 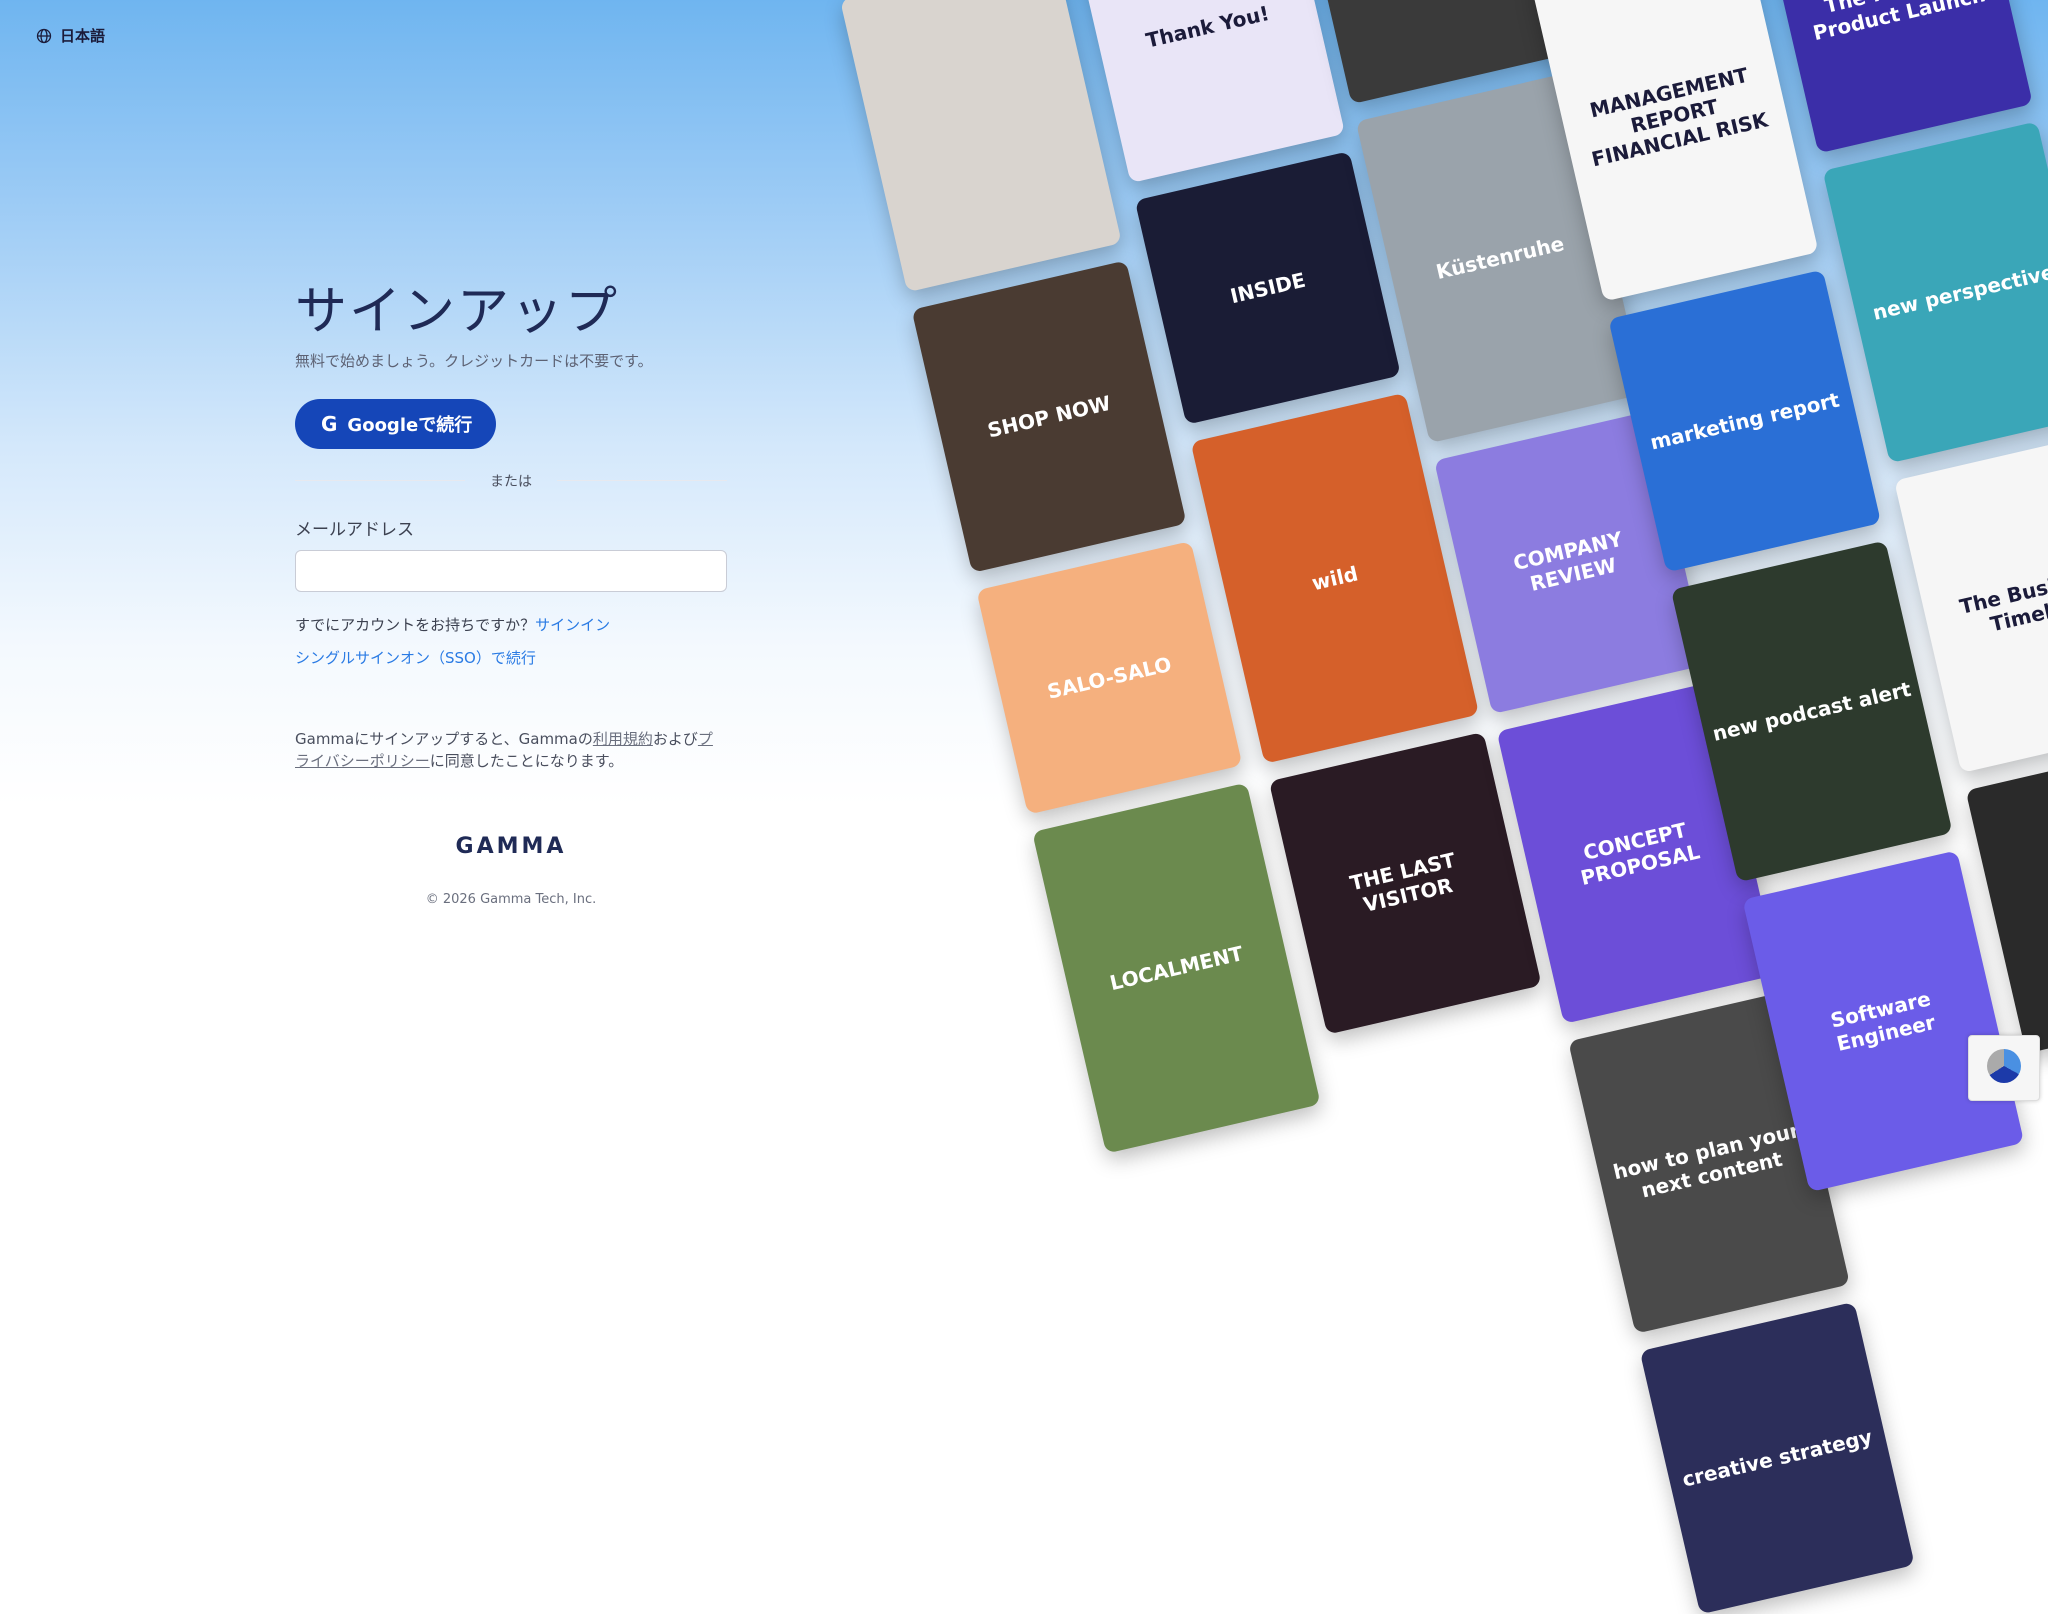 What do you see at coordinates (457, 312) in the screenshot?
I see `page-title: サインアップ` at bounding box center [457, 312].